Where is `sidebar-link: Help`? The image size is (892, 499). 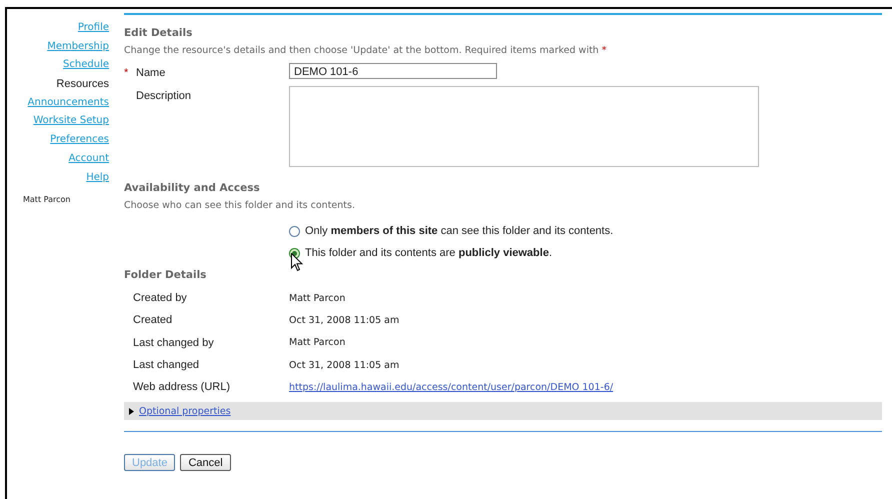
sidebar-link: Help is located at coordinates (97, 178).